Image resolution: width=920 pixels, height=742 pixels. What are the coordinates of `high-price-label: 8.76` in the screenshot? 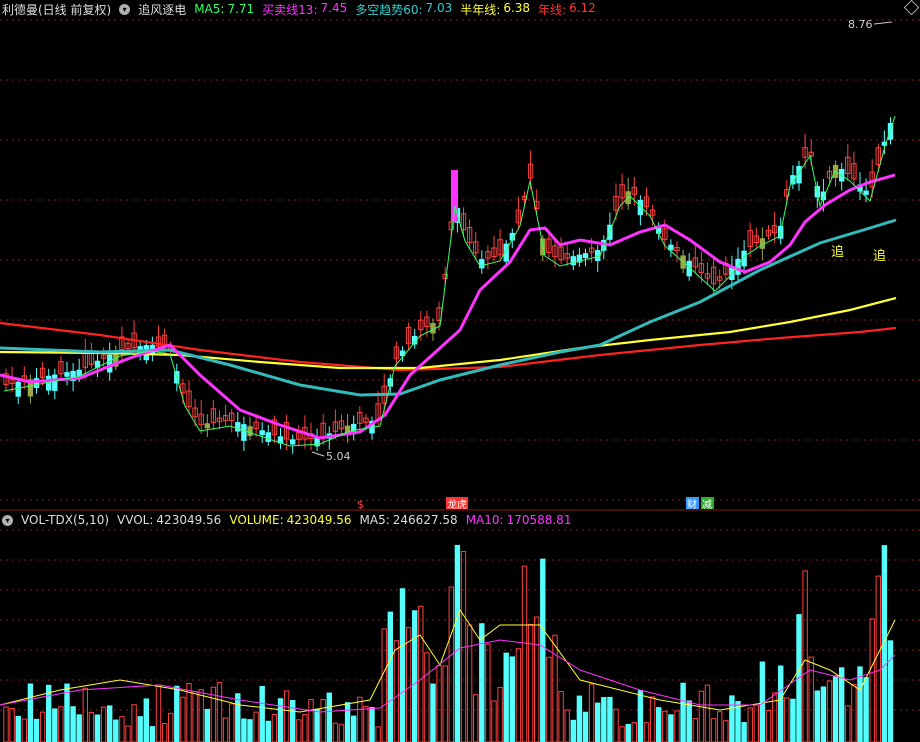 It's located at (860, 24).